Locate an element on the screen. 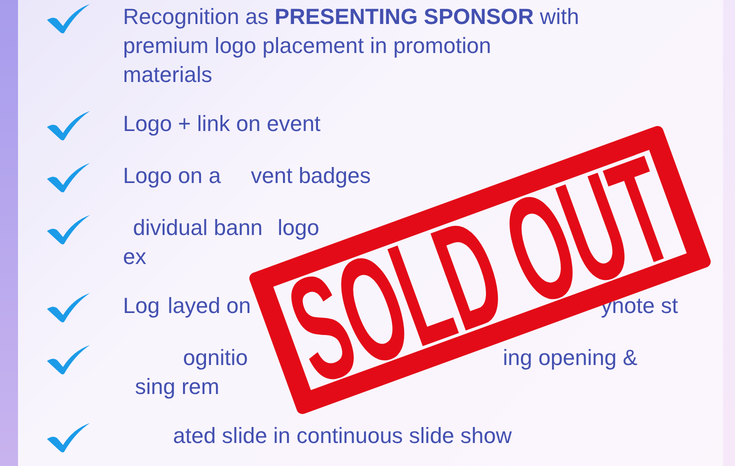 This screenshot has width=735, height=466. benefit-text: dividual bann is located at coordinates (198, 228).